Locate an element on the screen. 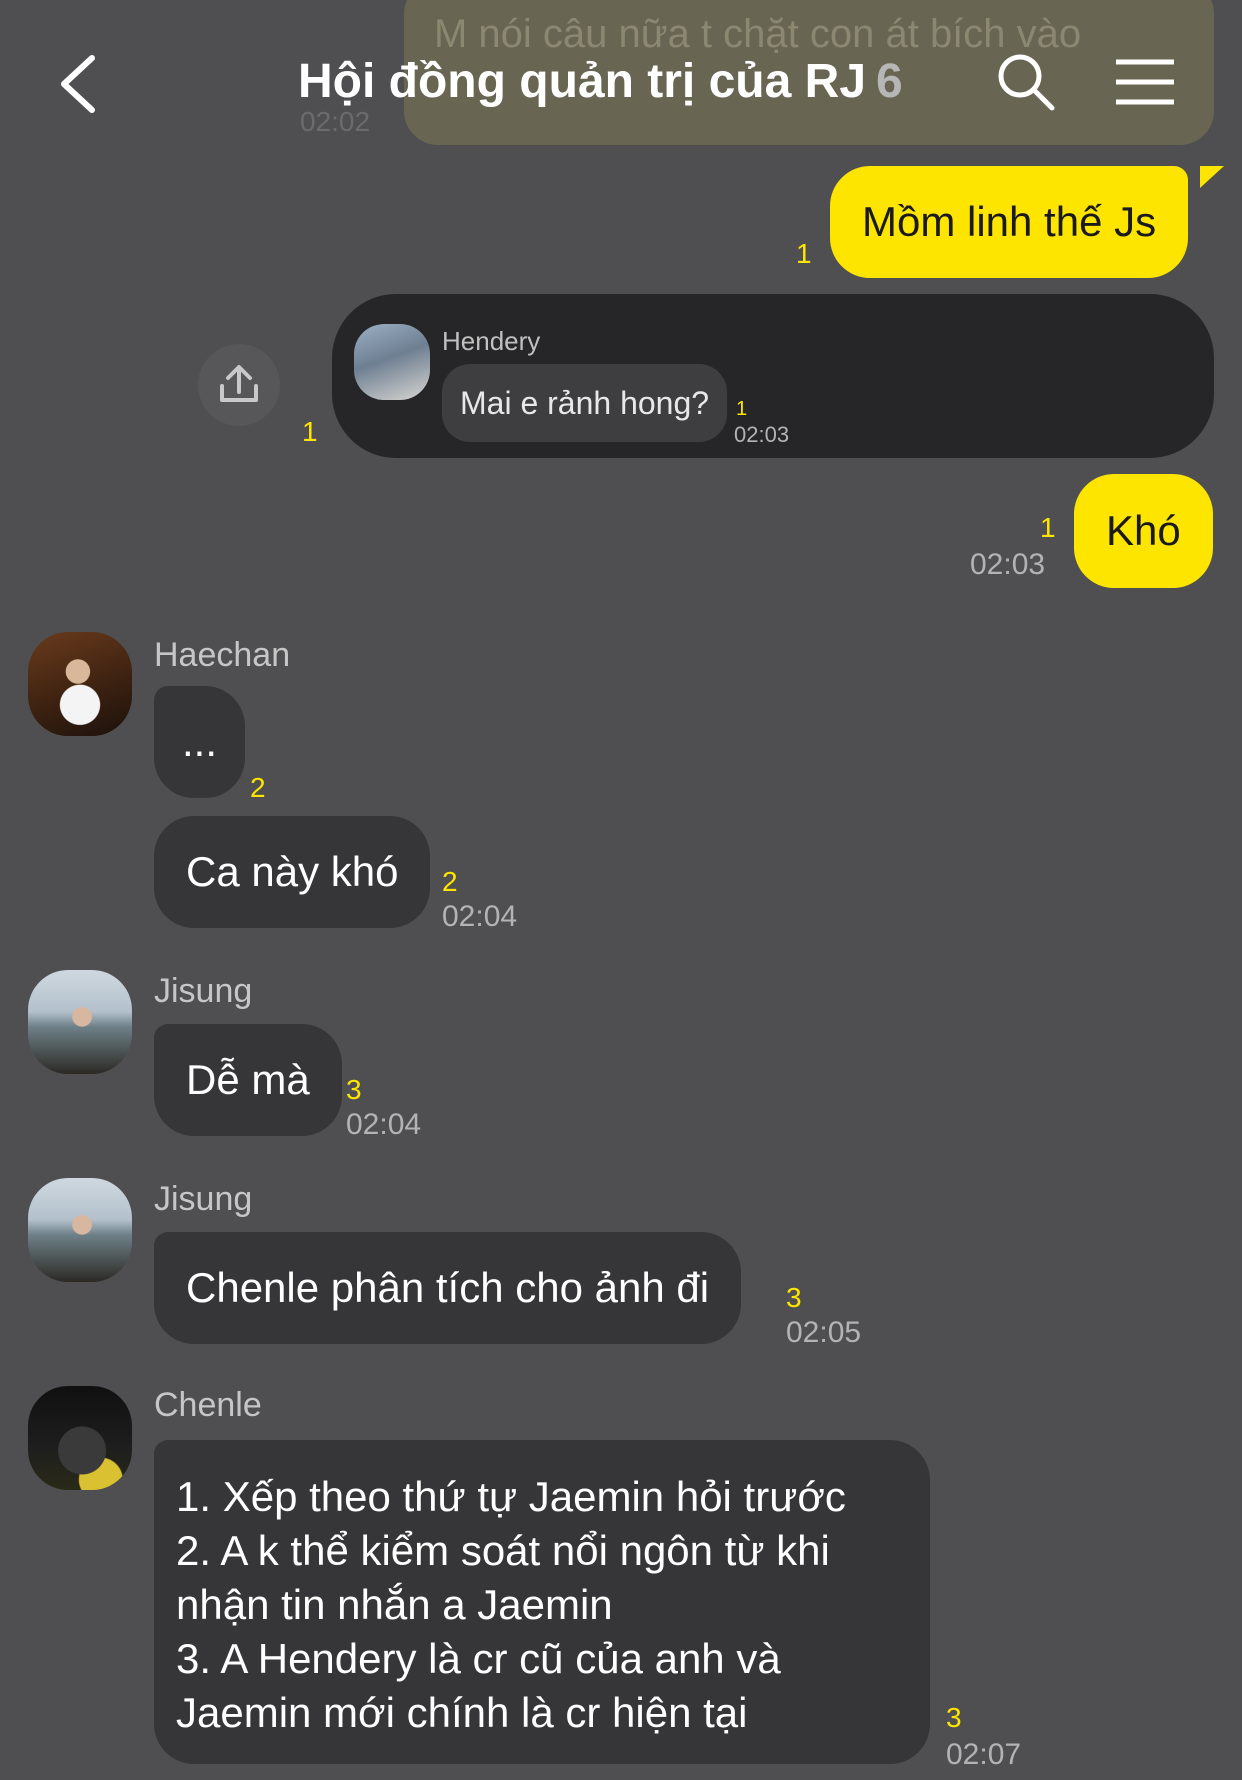 Image resolution: width=1242 pixels, height=1780 pixels. message-bubble: Dễ mà is located at coordinates (248, 1080).